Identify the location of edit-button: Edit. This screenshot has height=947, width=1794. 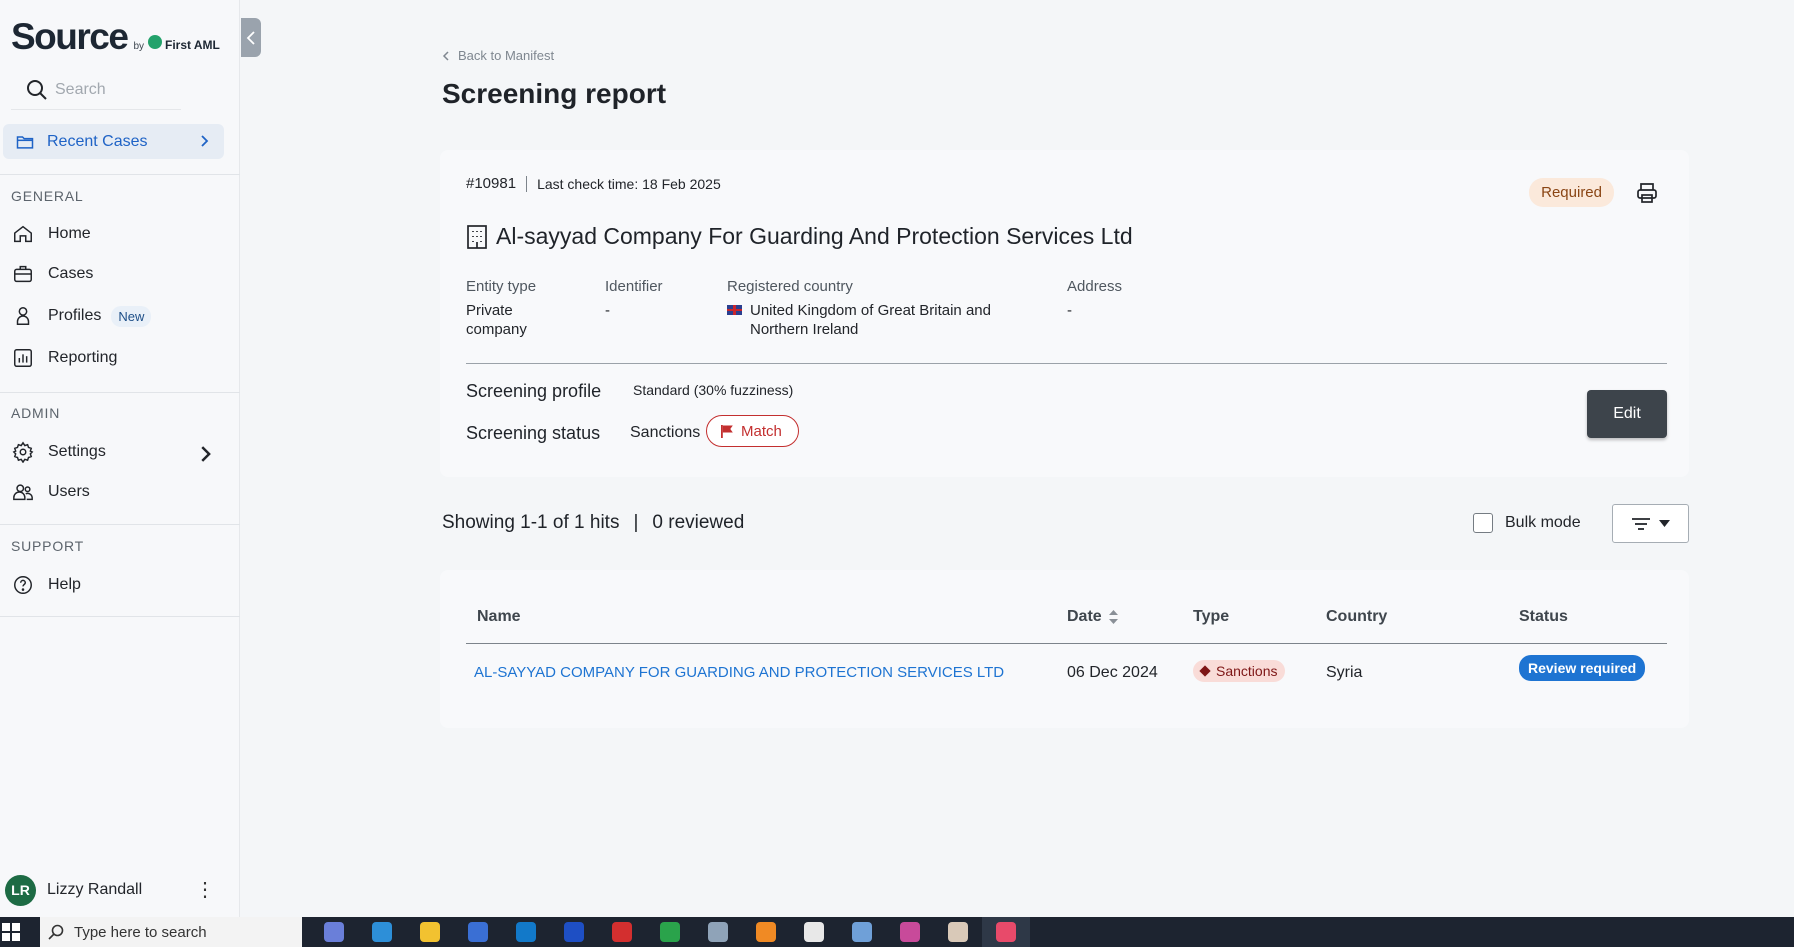
(1627, 414).